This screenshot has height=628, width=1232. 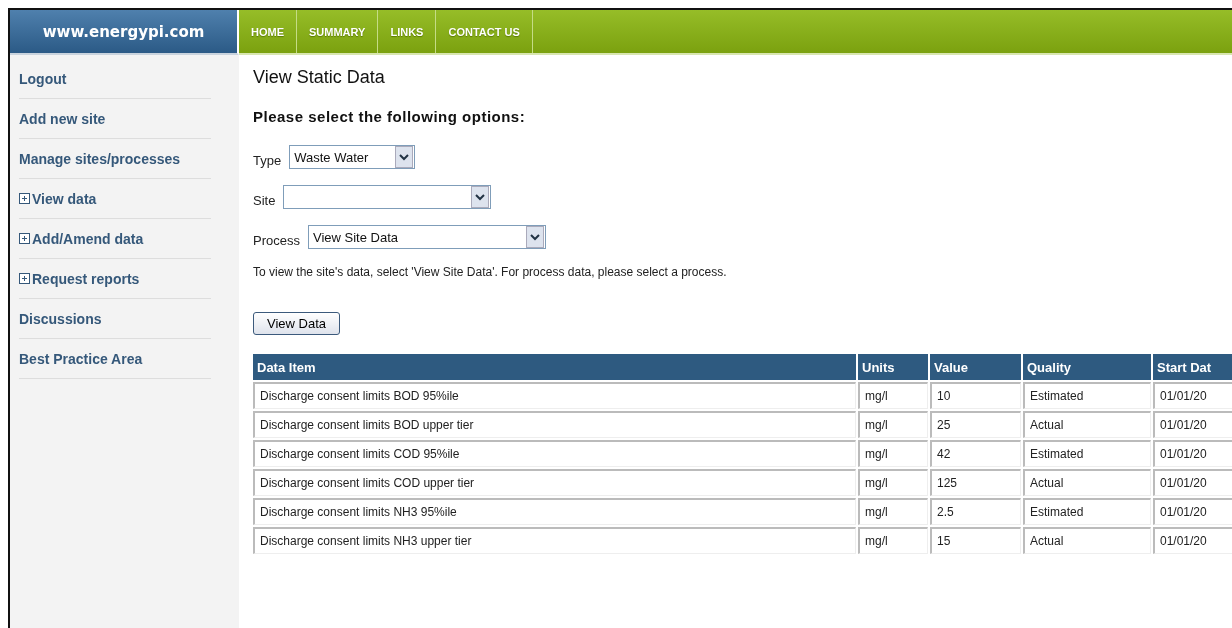 What do you see at coordinates (387, 197) in the screenshot?
I see `dropdown-field` at bounding box center [387, 197].